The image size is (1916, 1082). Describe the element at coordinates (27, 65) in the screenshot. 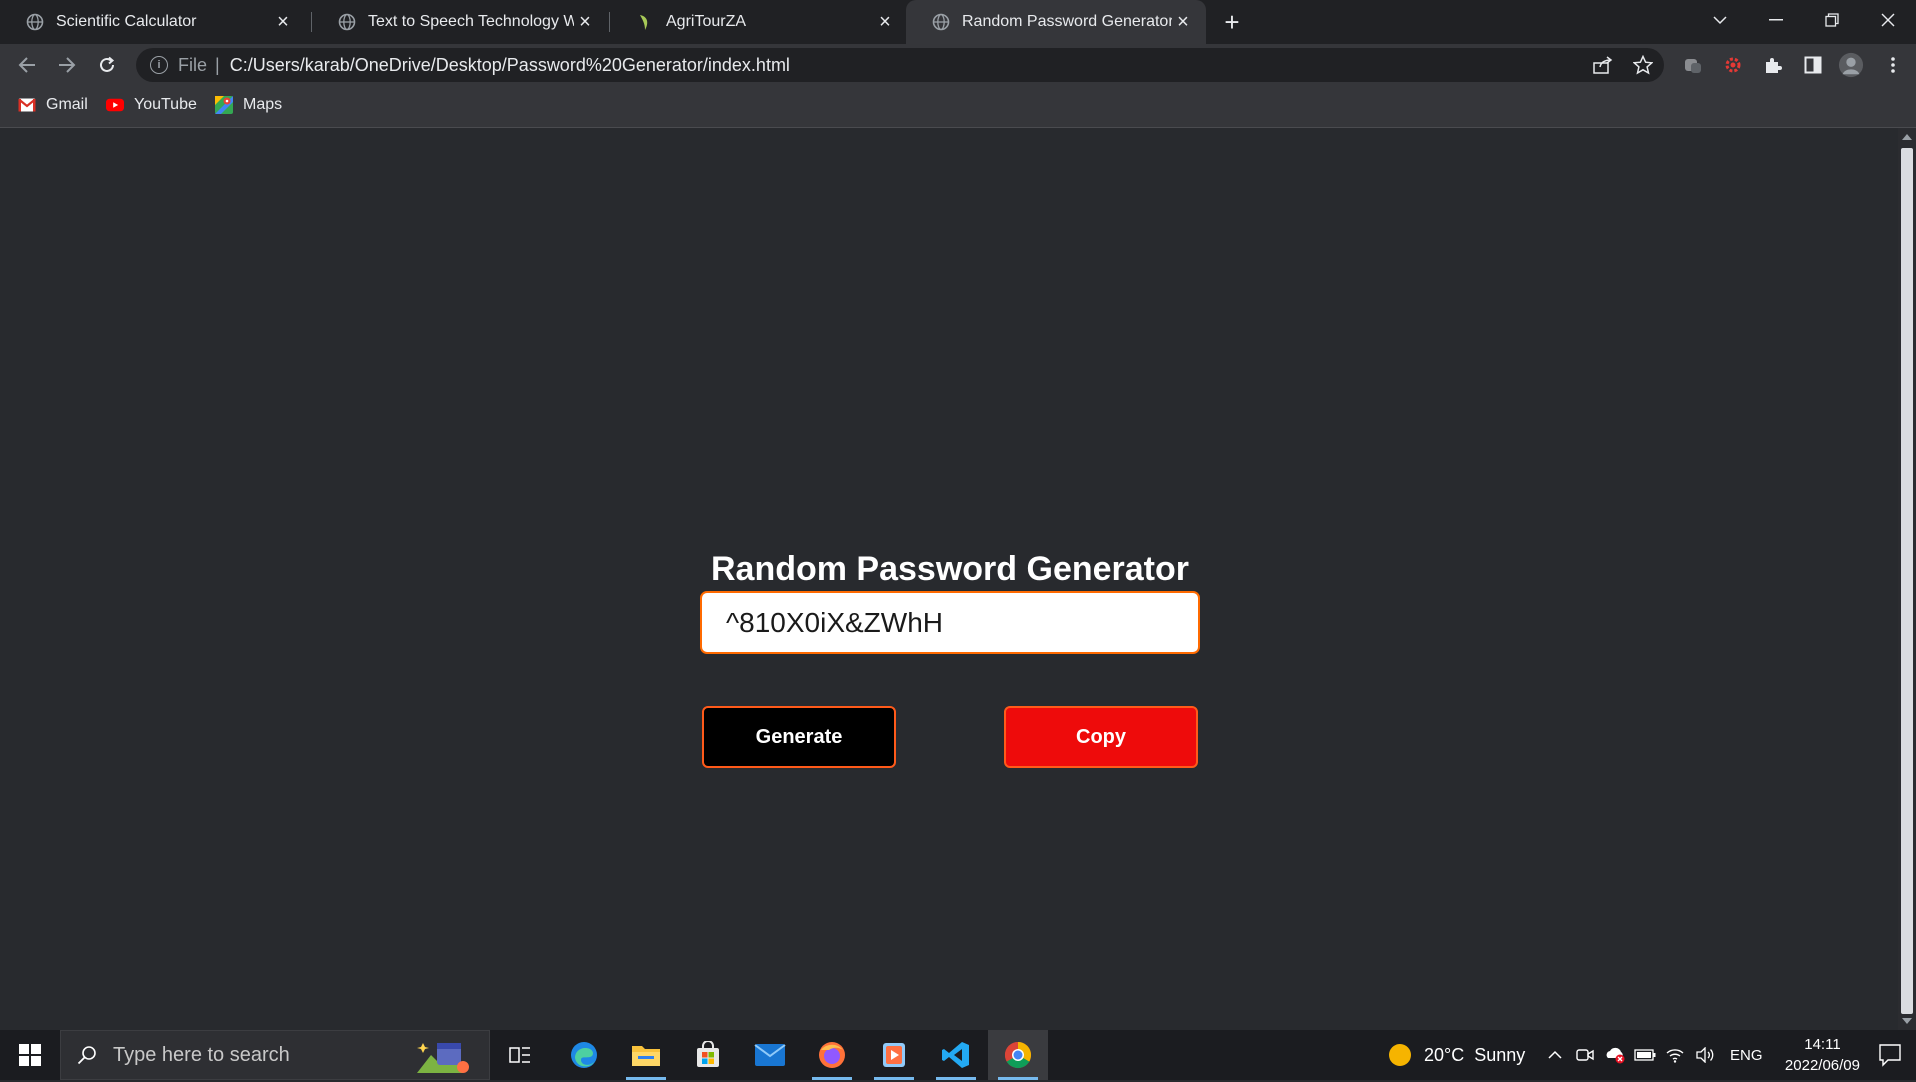

I see `back-button` at that location.